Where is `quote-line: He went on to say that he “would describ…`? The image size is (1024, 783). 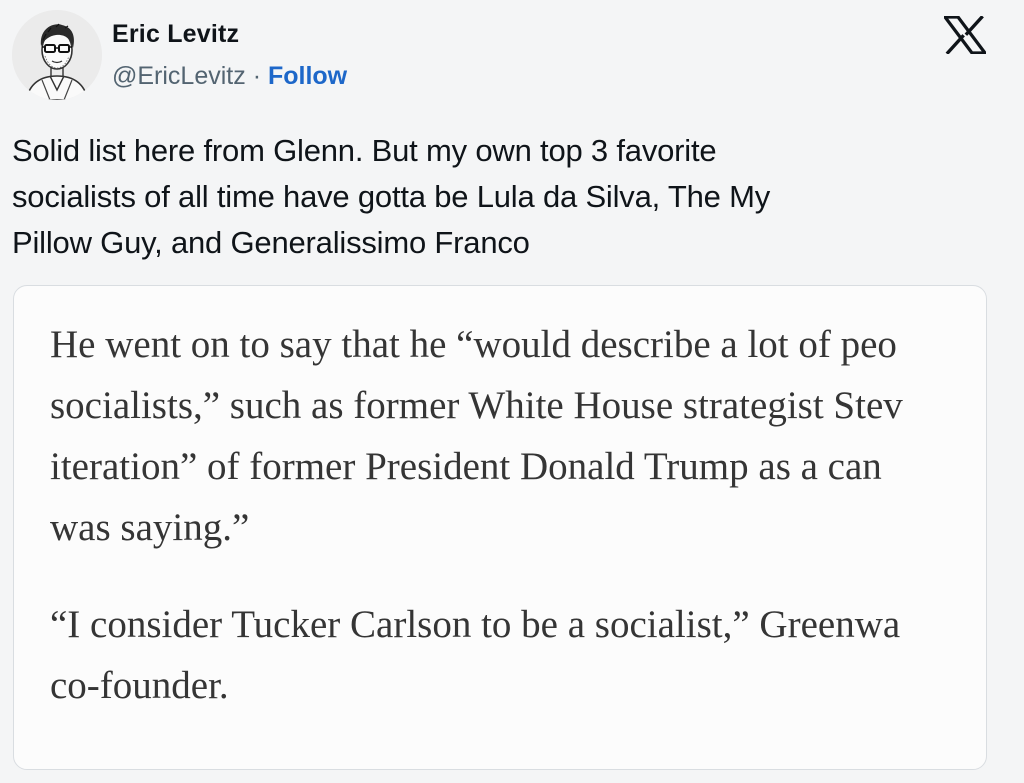 quote-line: He went on to say that he “would describ… is located at coordinates (473, 344).